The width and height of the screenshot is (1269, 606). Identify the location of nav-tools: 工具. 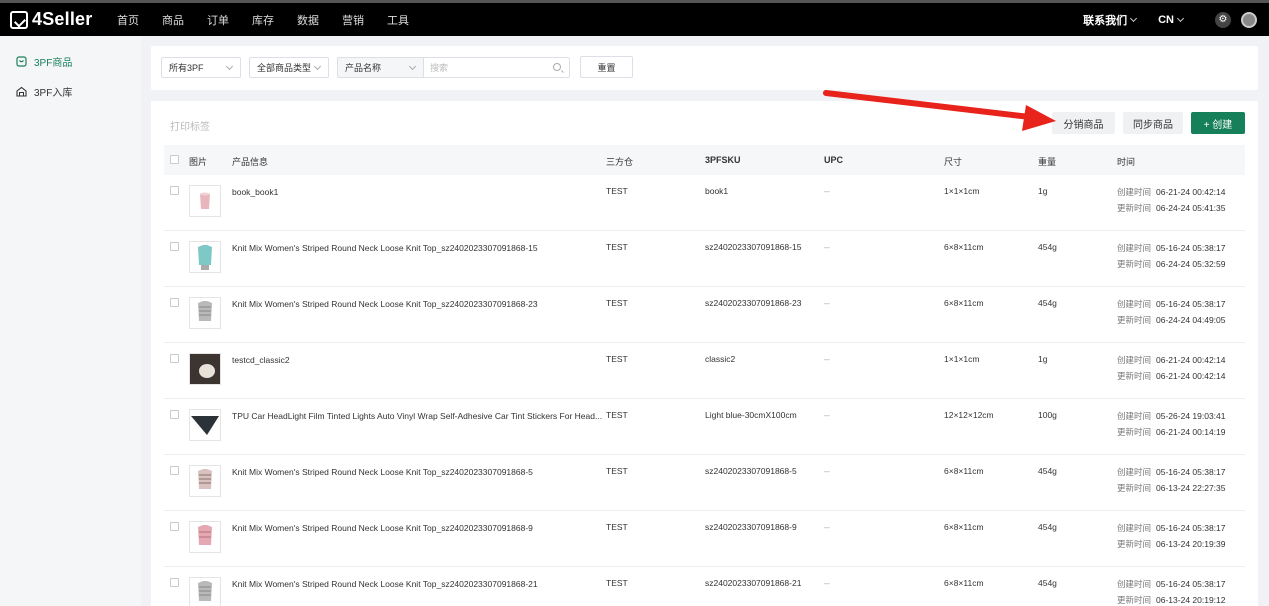
(398, 20).